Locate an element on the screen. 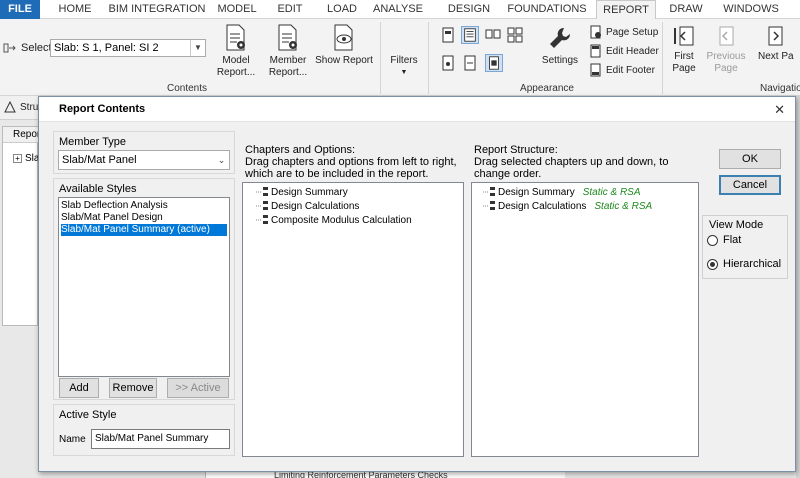 Image resolution: width=800 pixels, height=478 pixels. flat-label: Flat is located at coordinates (732, 240).